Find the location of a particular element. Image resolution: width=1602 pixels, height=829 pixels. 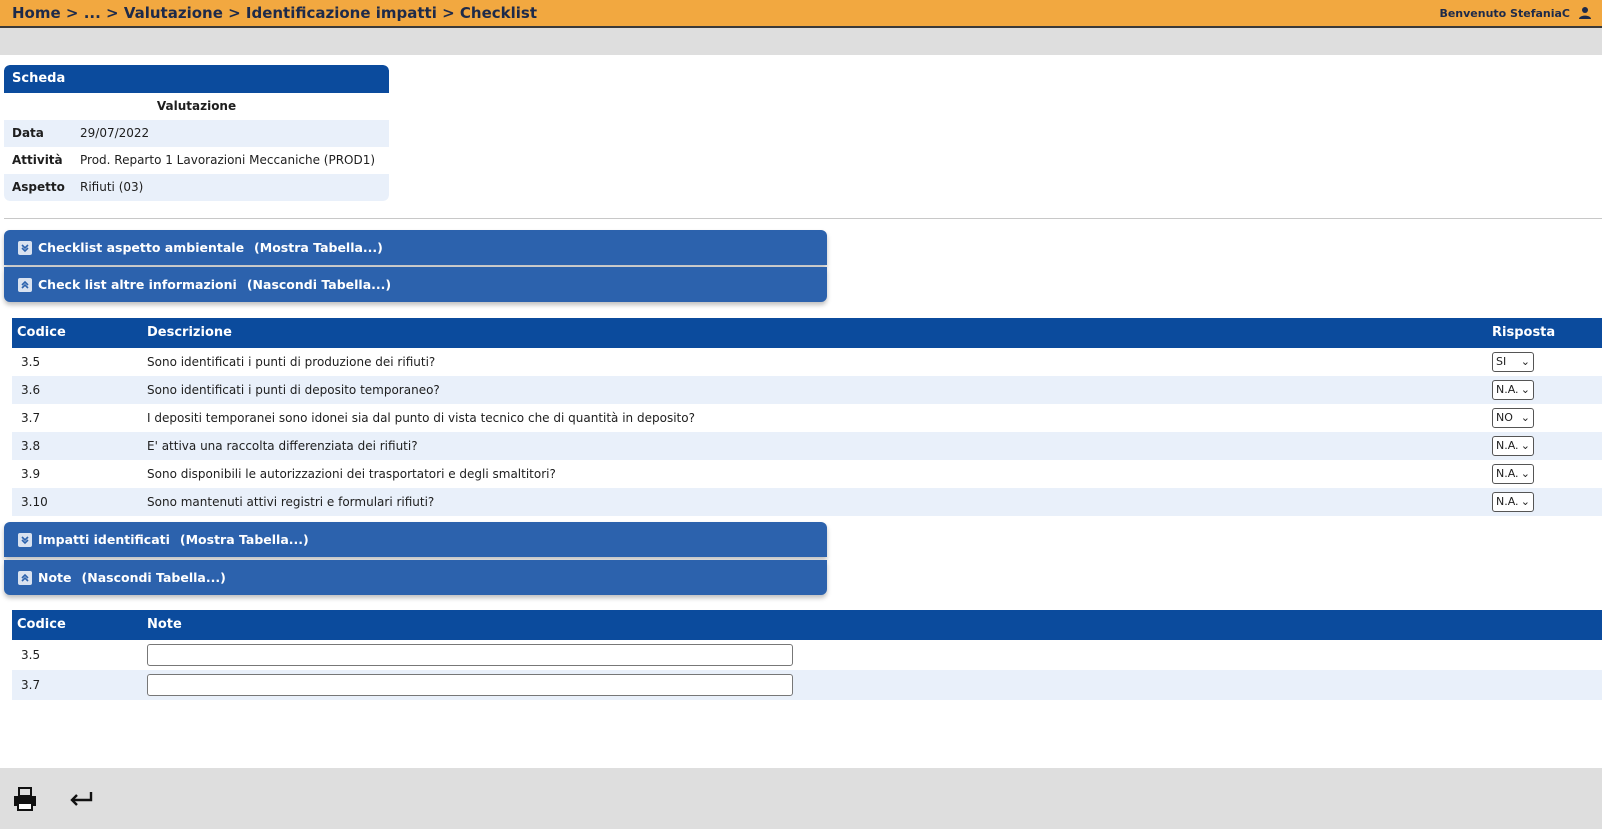

table-header: Codice Note is located at coordinates (807, 625).